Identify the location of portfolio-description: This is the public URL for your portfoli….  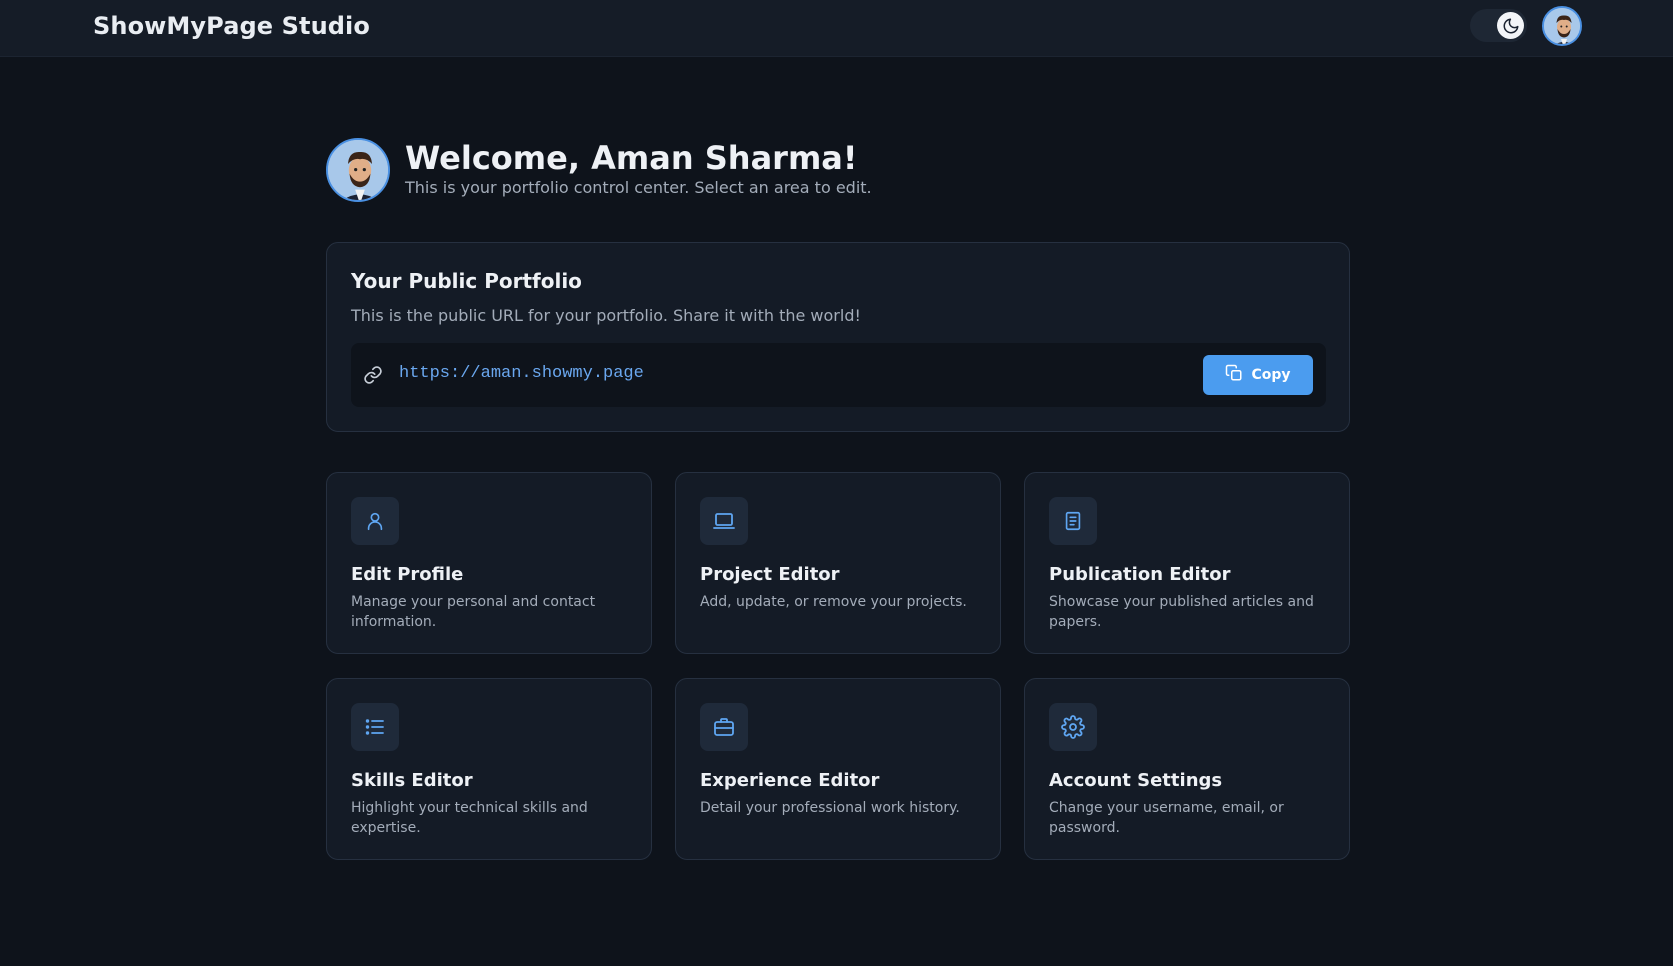
(606, 315).